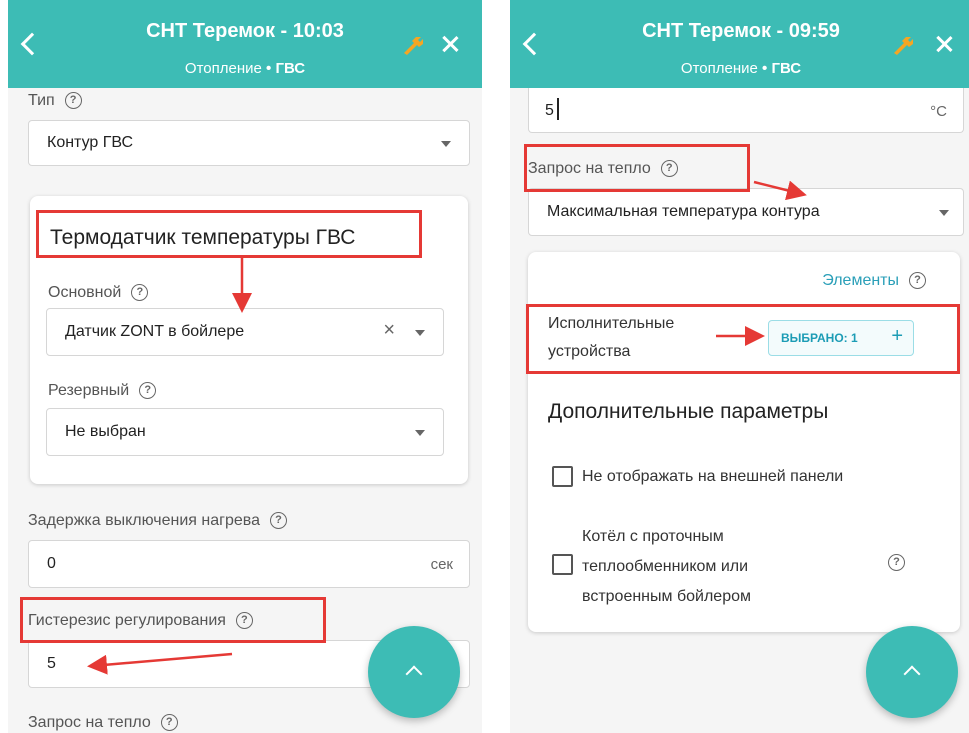 The image size is (969, 733). I want to click on hysteresis-unit: °C, so click(938, 111).